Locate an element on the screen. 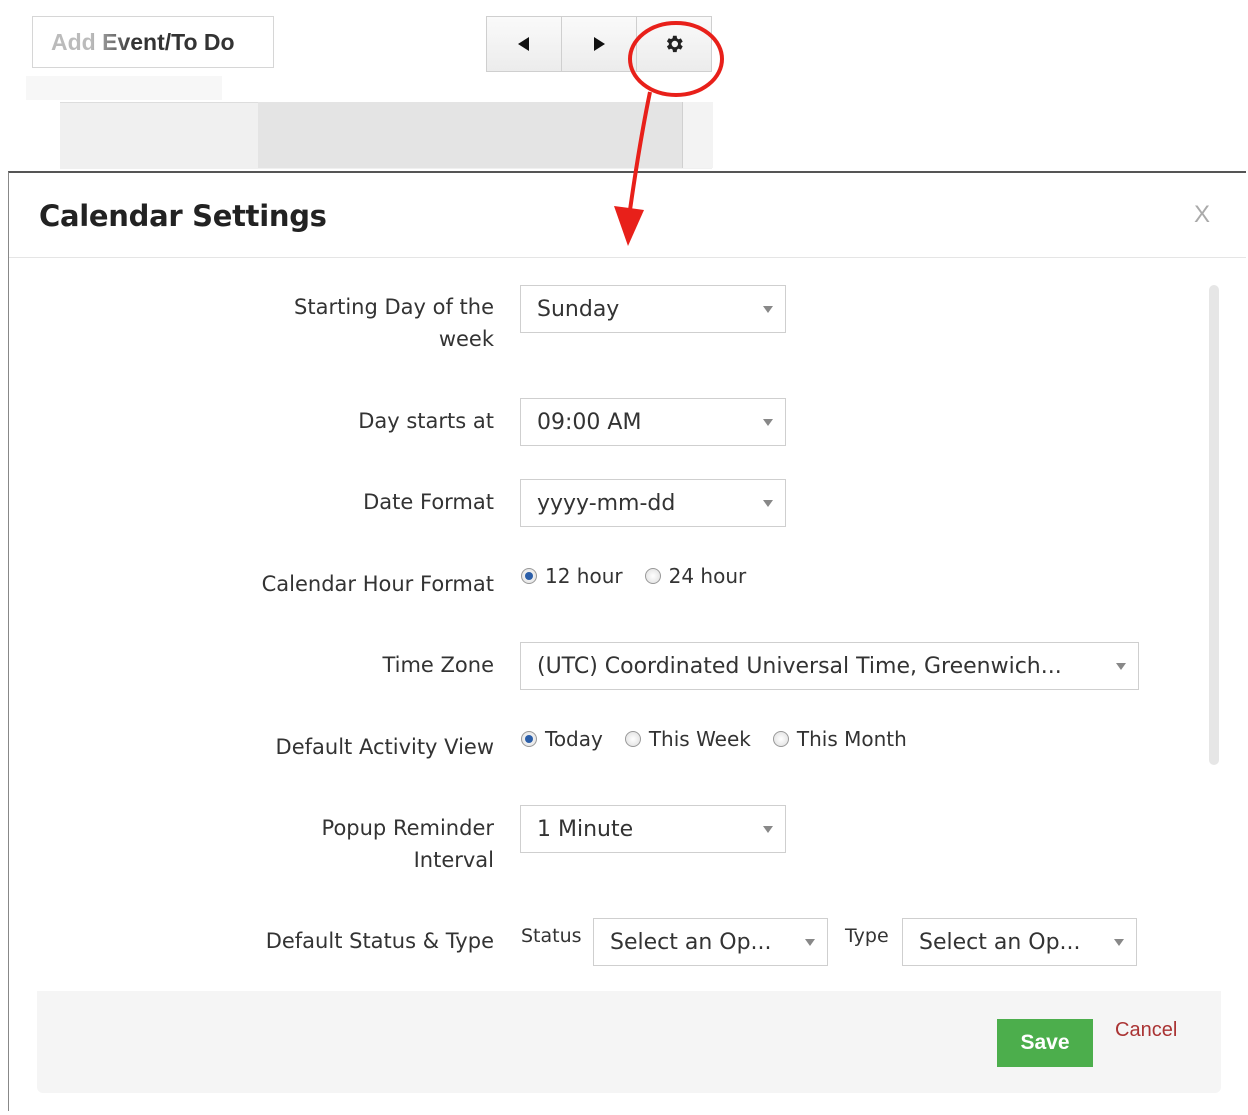 This screenshot has width=1248, height=1115. activity-view-radio-group: Today This Week This Month is located at coordinates (725, 739).